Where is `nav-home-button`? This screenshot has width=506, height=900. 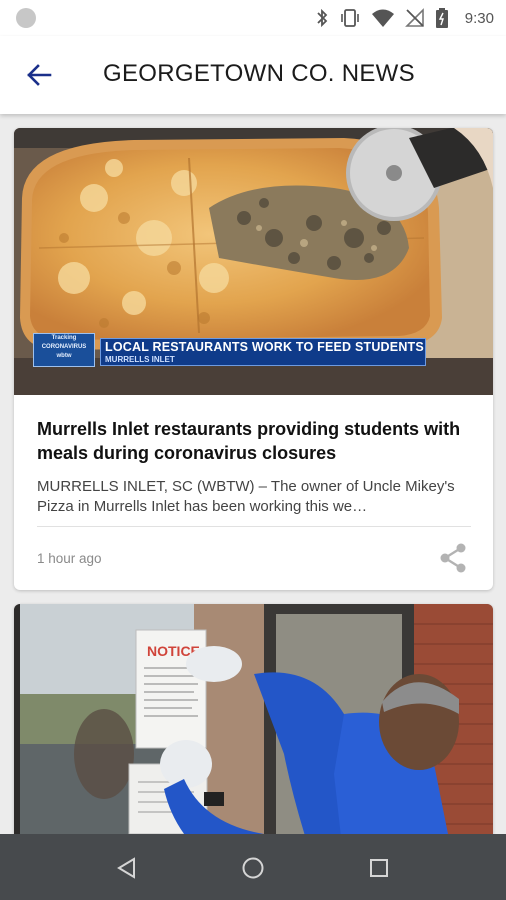
nav-home-button is located at coordinates (253, 868).